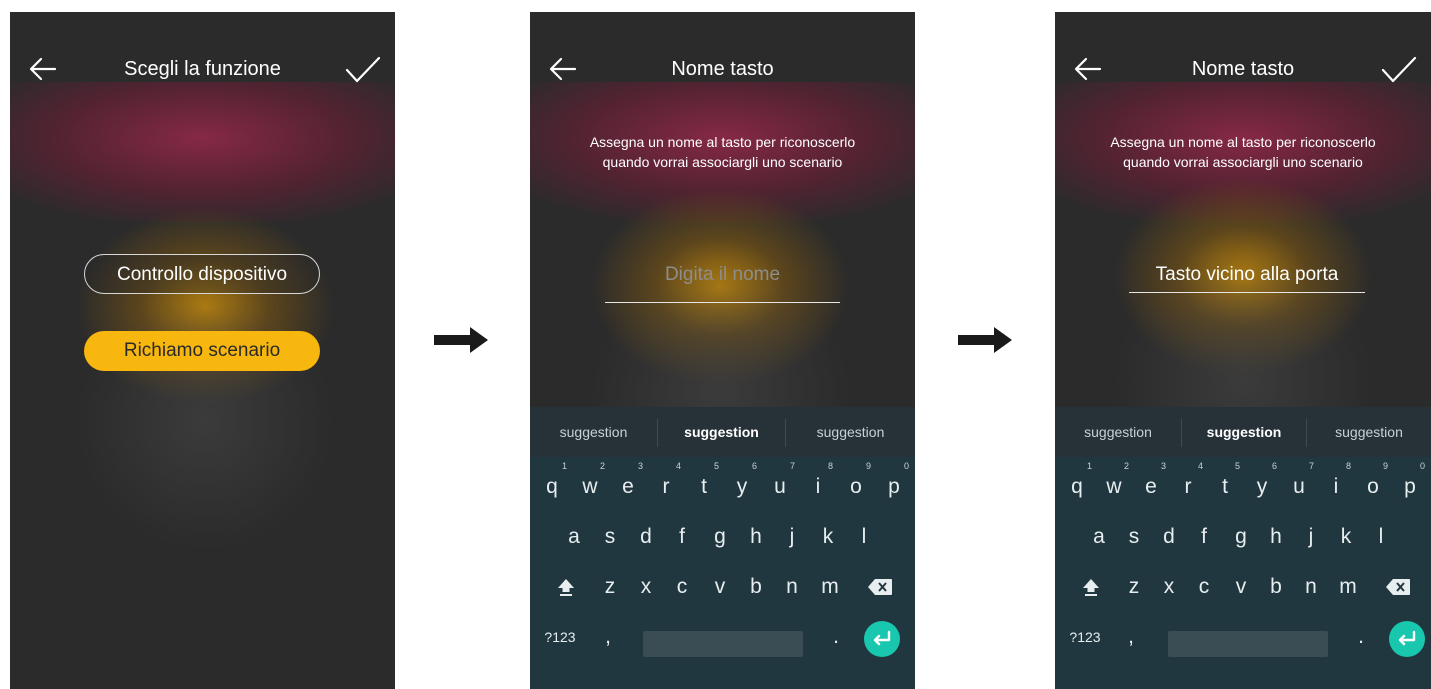  I want to click on key-hint: 6, so click(754, 466).